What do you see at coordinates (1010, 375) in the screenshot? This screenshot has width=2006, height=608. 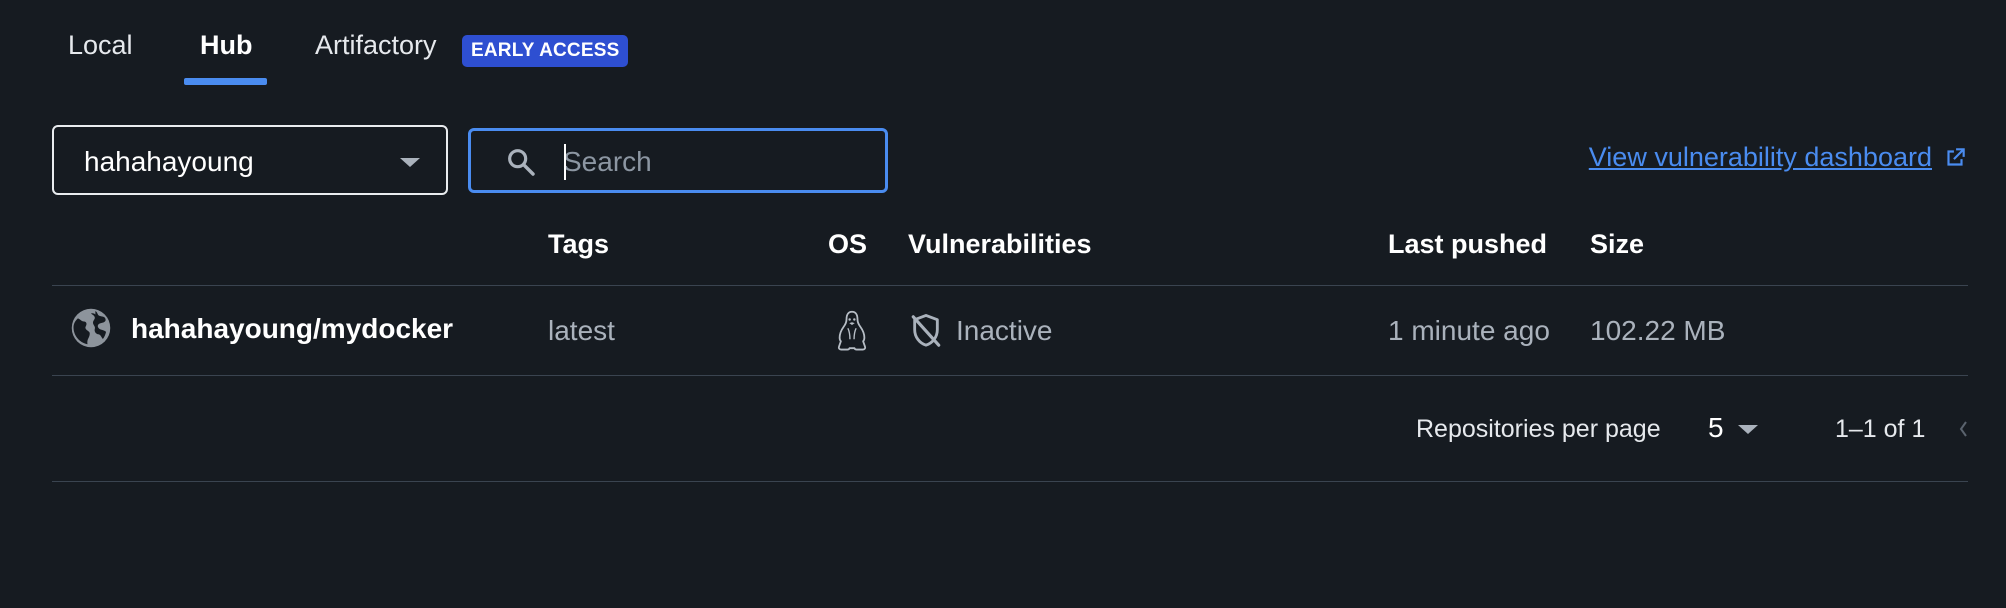 I see `table-row-divider` at bounding box center [1010, 375].